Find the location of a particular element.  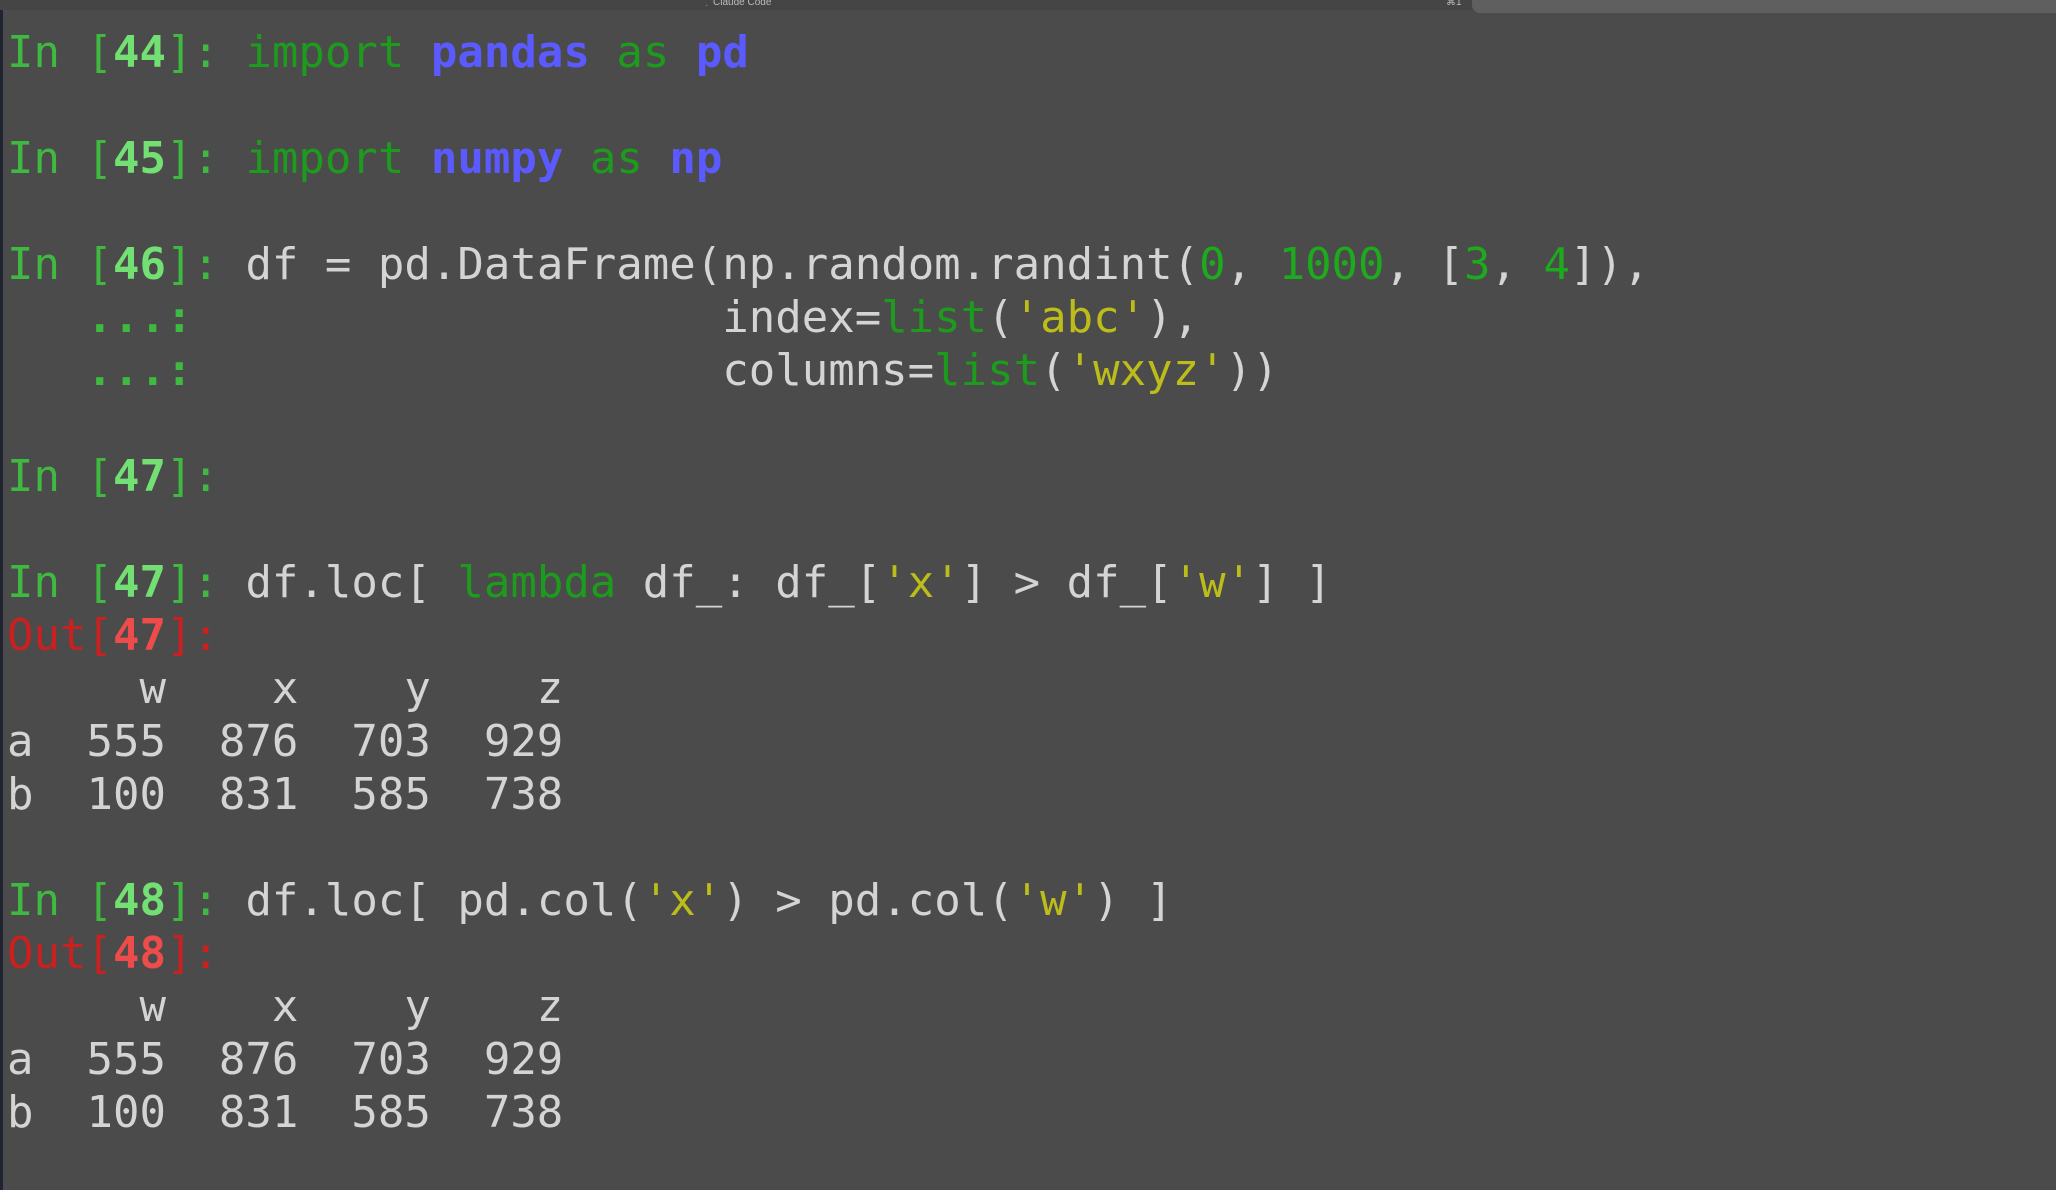

code-token: 4 is located at coordinates (1557, 264).